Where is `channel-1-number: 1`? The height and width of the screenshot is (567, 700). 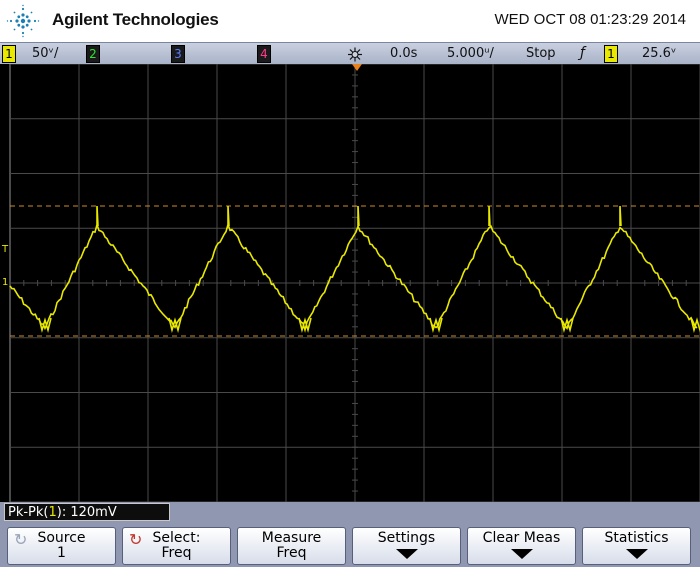
channel-1-number: 1 is located at coordinates (9, 54).